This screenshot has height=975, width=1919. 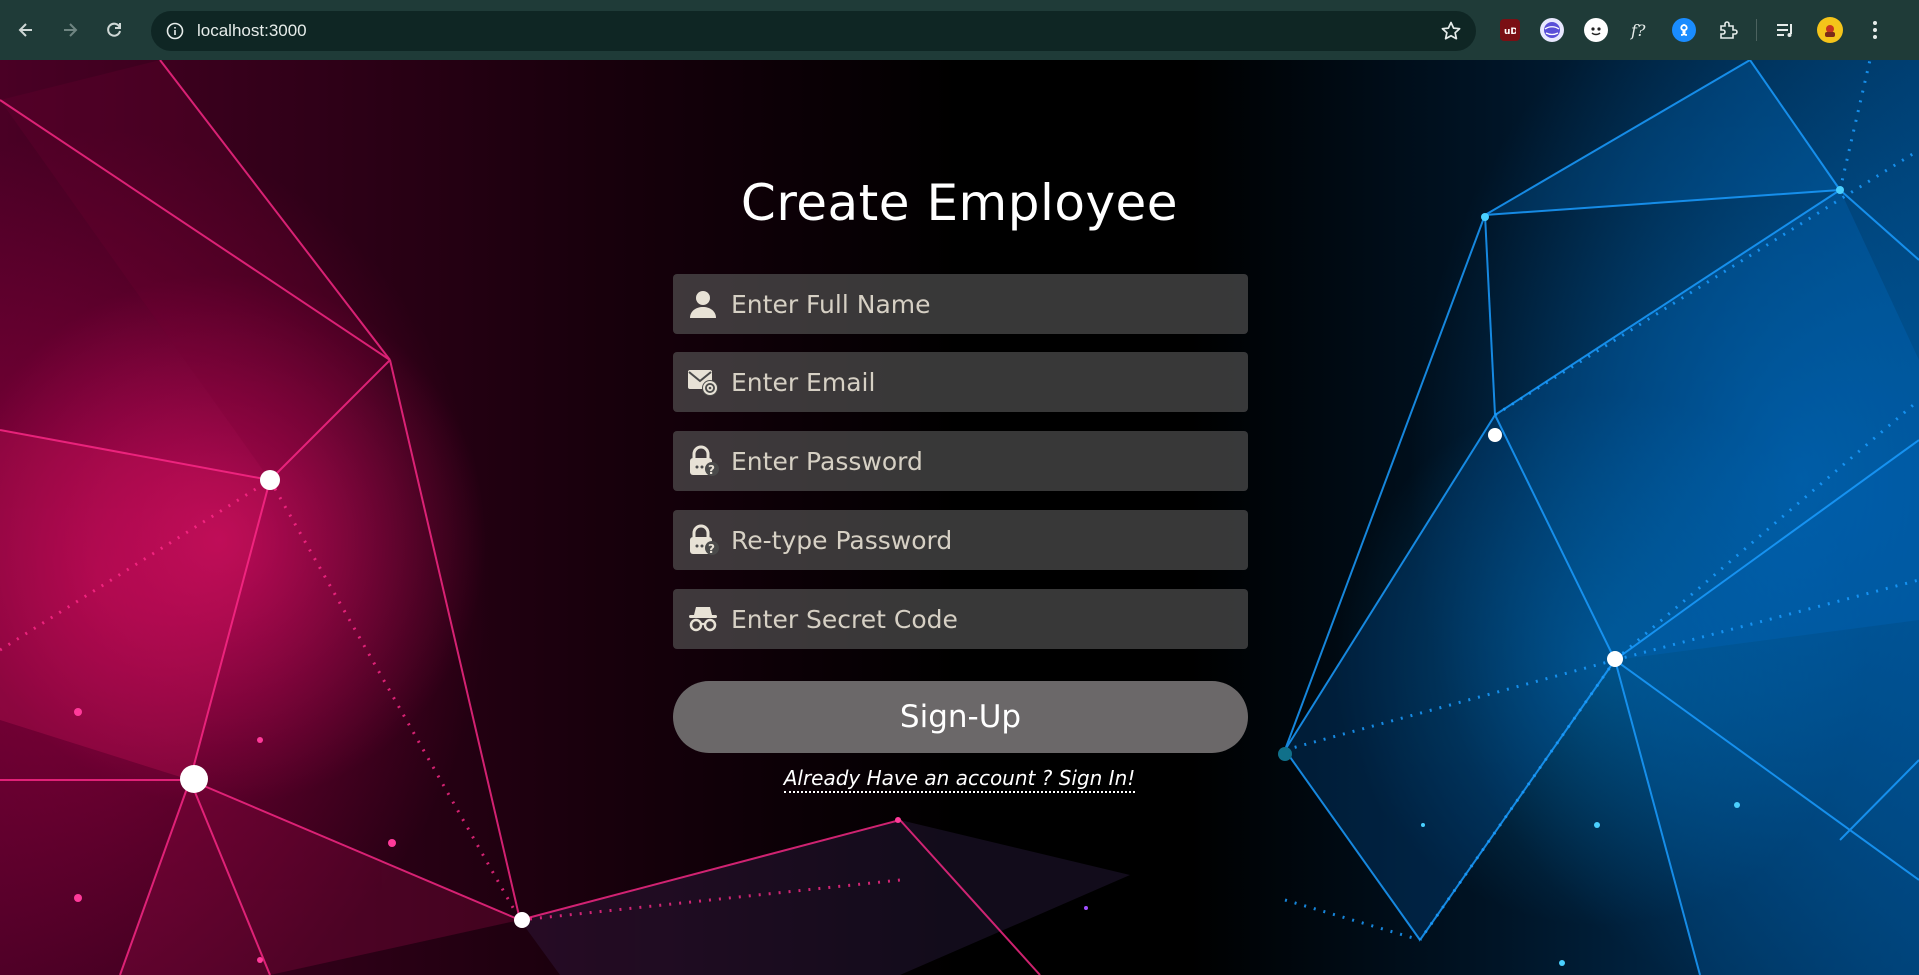 I want to click on url-text: localhost:3000, so click(x=252, y=30).